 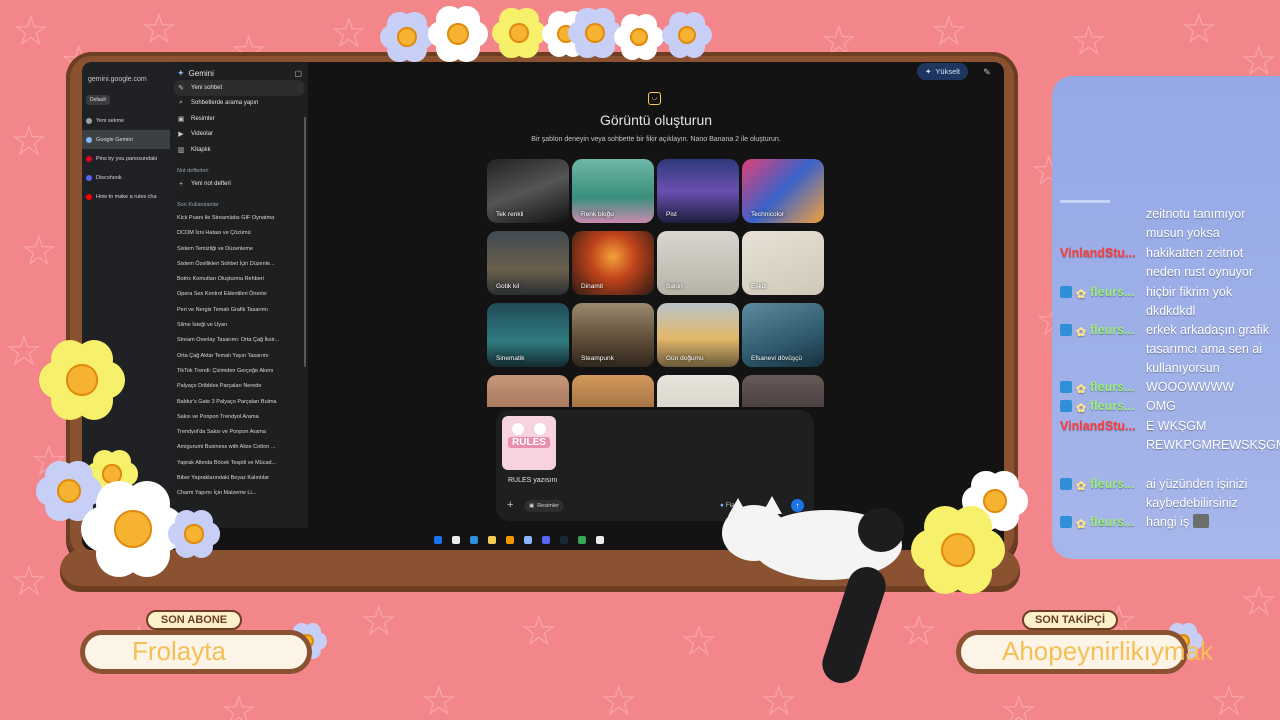 I want to click on recent-chat-item: Palyaço Dribbles Parçaları Nerede, so click(x=239, y=386).